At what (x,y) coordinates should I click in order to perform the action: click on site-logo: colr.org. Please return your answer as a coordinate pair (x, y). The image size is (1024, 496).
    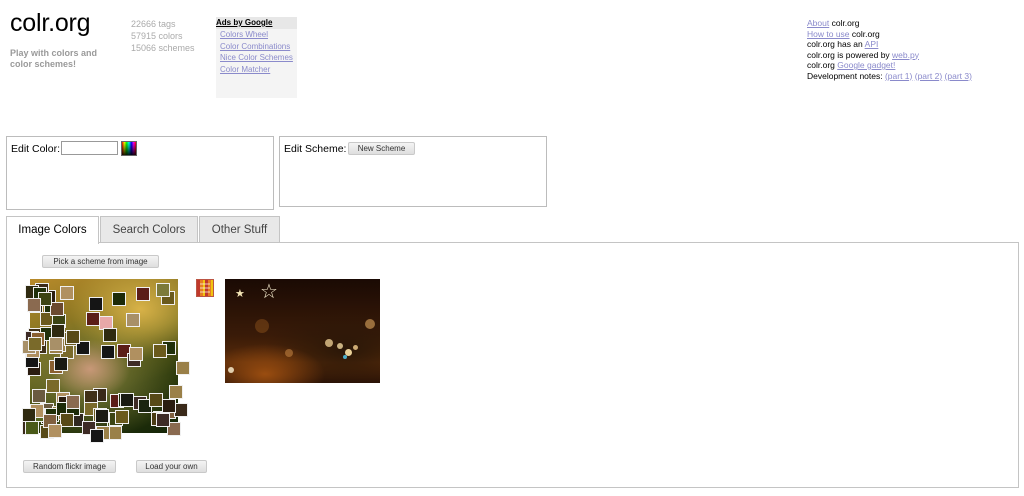
    Looking at the image, I should click on (50, 23).